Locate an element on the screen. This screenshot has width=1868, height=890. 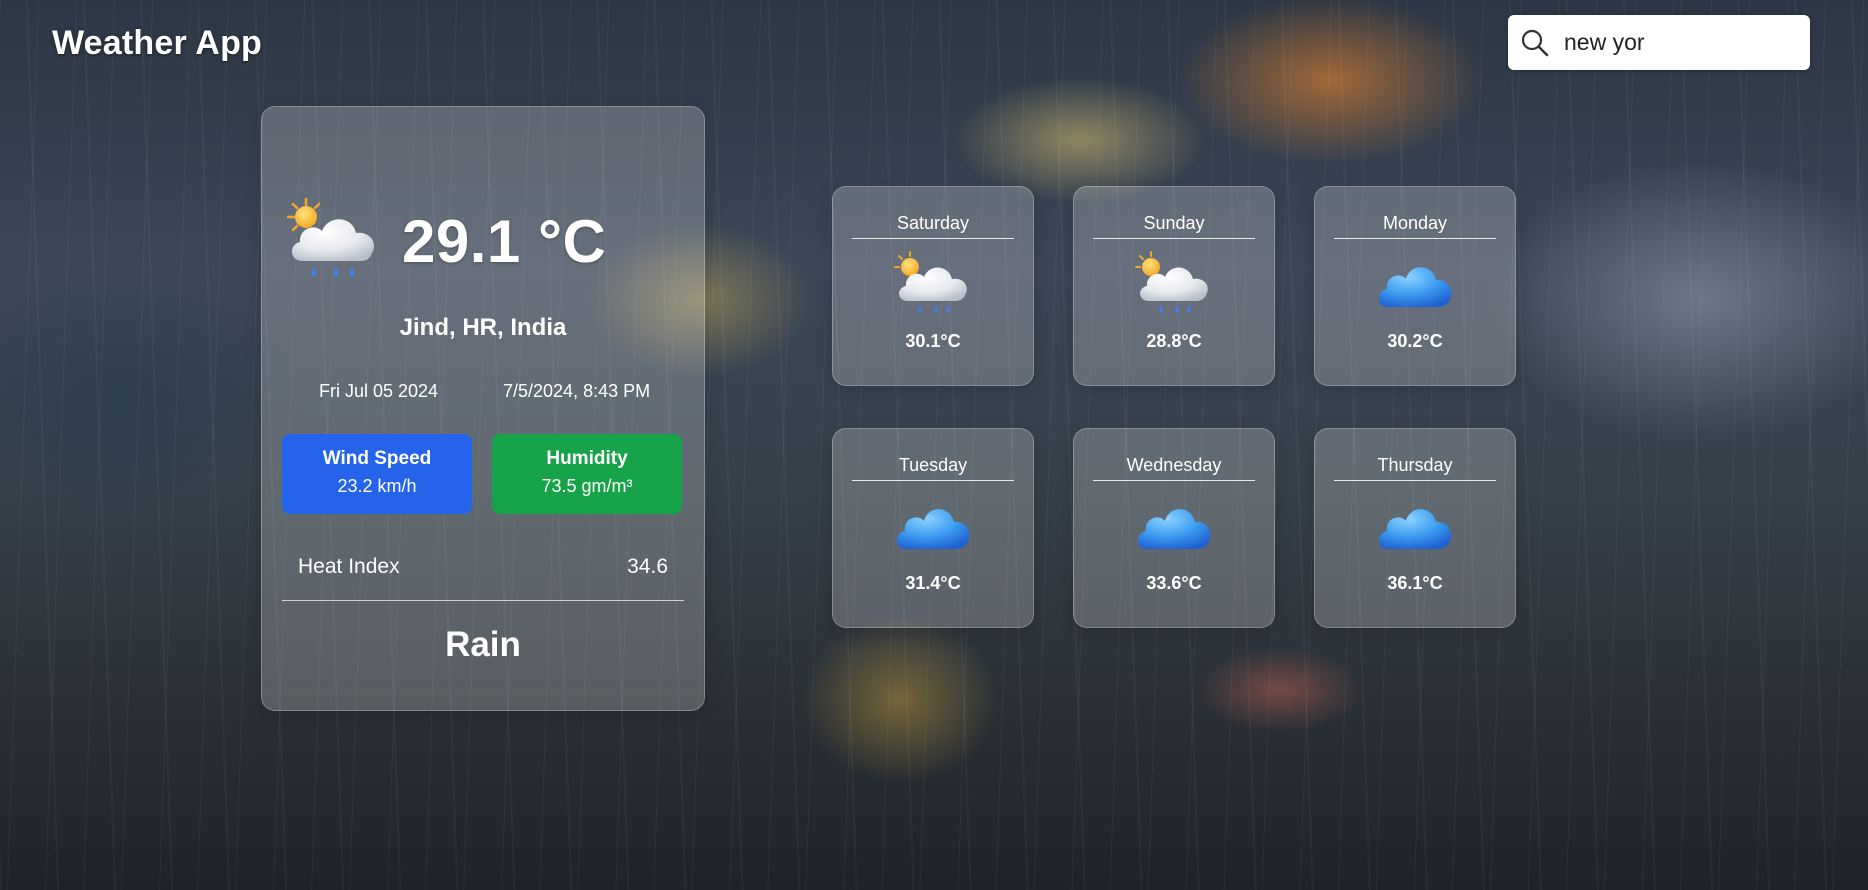
forecast-card-saturday: Saturday 30.1°C is located at coordinates (933, 286).